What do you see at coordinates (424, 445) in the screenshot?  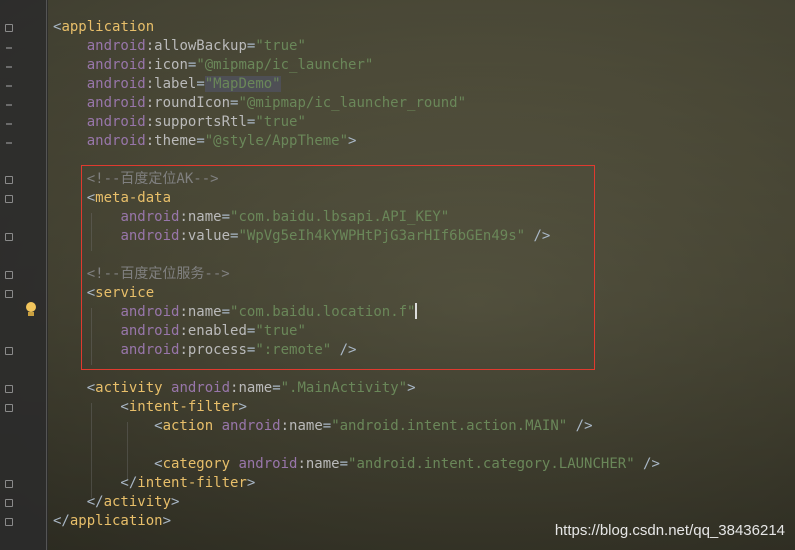 I see `code-line` at bounding box center [424, 445].